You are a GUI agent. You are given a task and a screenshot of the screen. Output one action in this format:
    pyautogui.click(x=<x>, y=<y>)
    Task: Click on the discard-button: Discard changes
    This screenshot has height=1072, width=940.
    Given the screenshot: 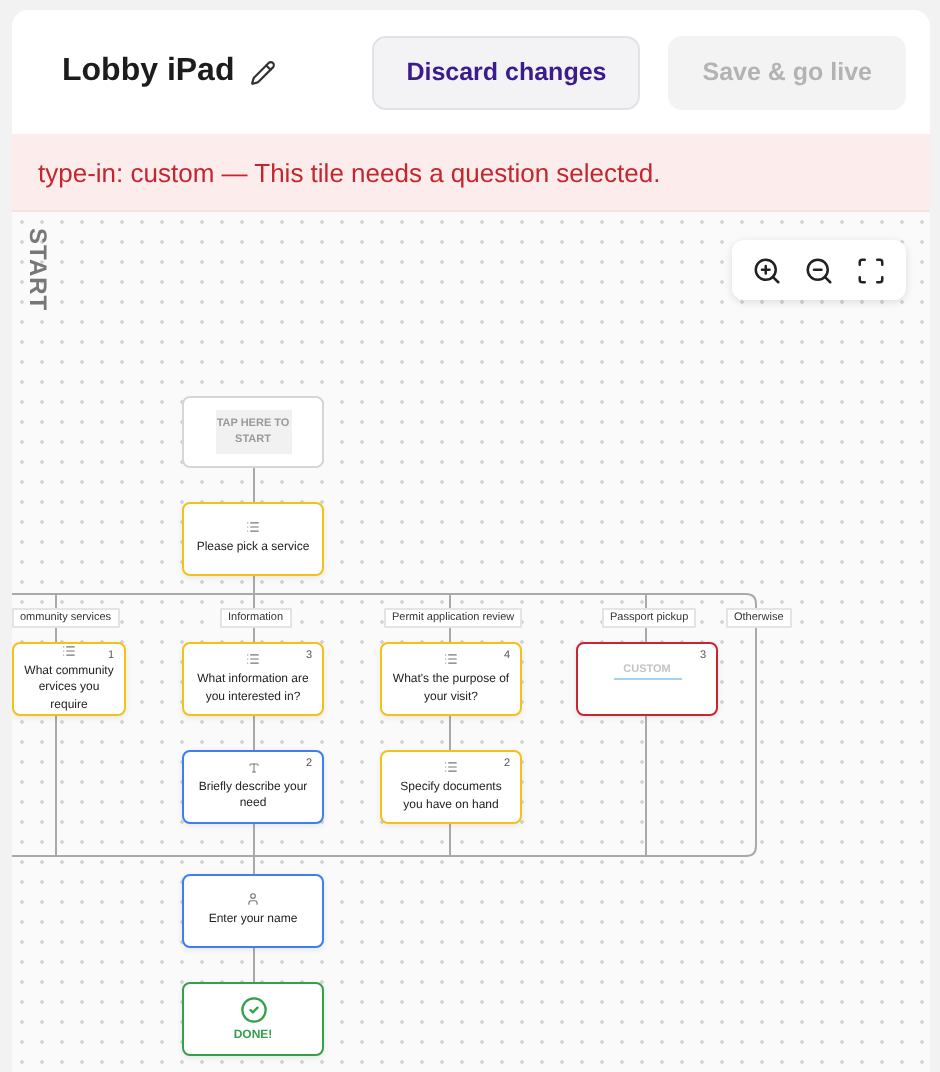 What is the action you would take?
    pyautogui.click(x=506, y=72)
    